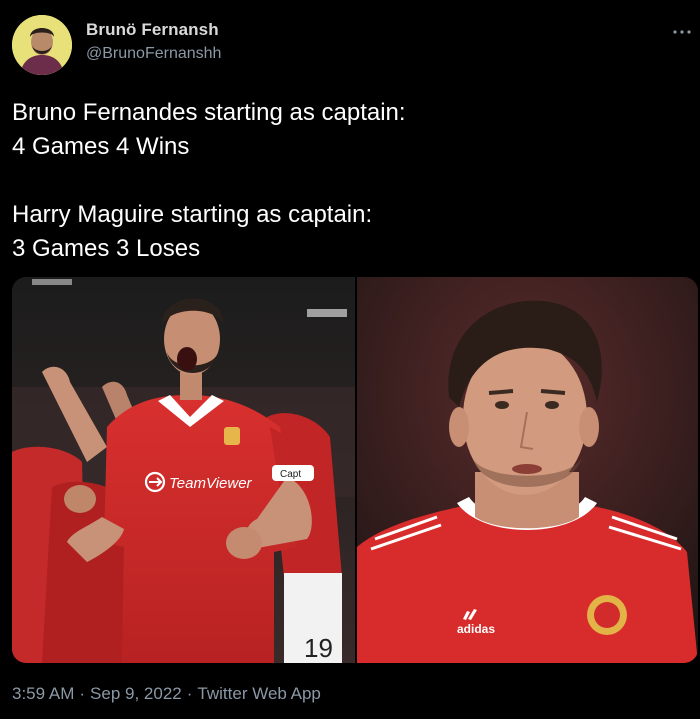 The width and height of the screenshot is (700, 719). What do you see at coordinates (43, 693) in the screenshot?
I see `tweet-time: 3:59 AM` at bounding box center [43, 693].